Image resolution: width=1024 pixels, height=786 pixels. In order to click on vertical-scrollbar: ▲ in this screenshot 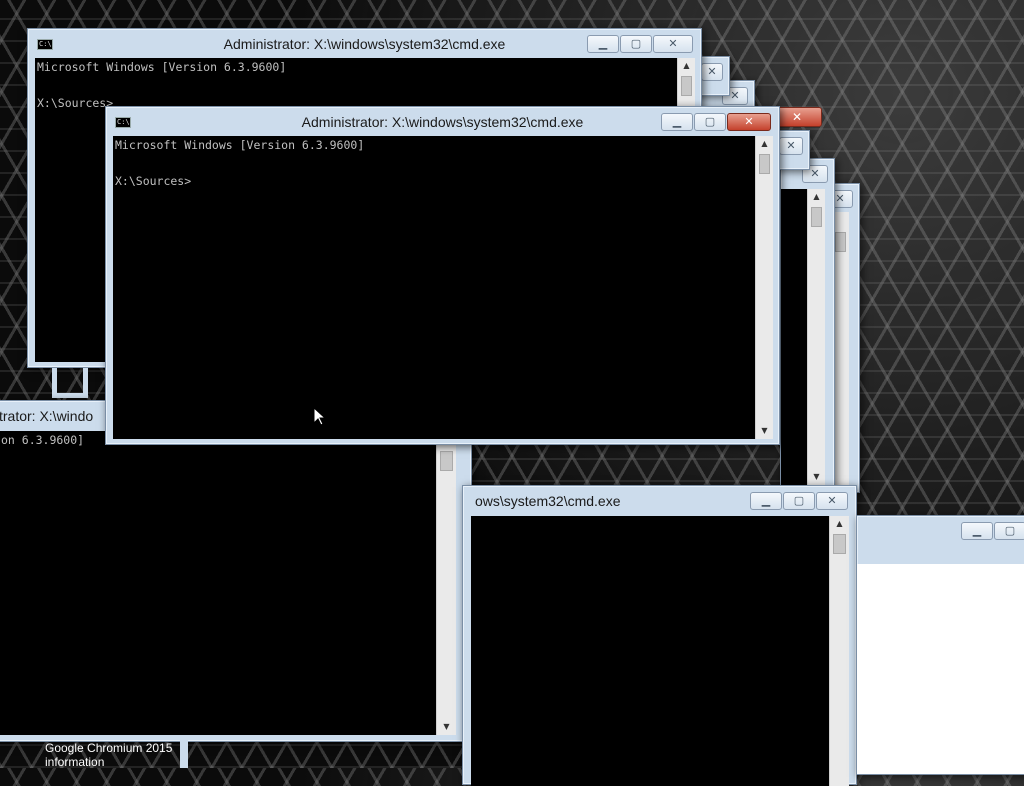, I will do `click(839, 651)`.